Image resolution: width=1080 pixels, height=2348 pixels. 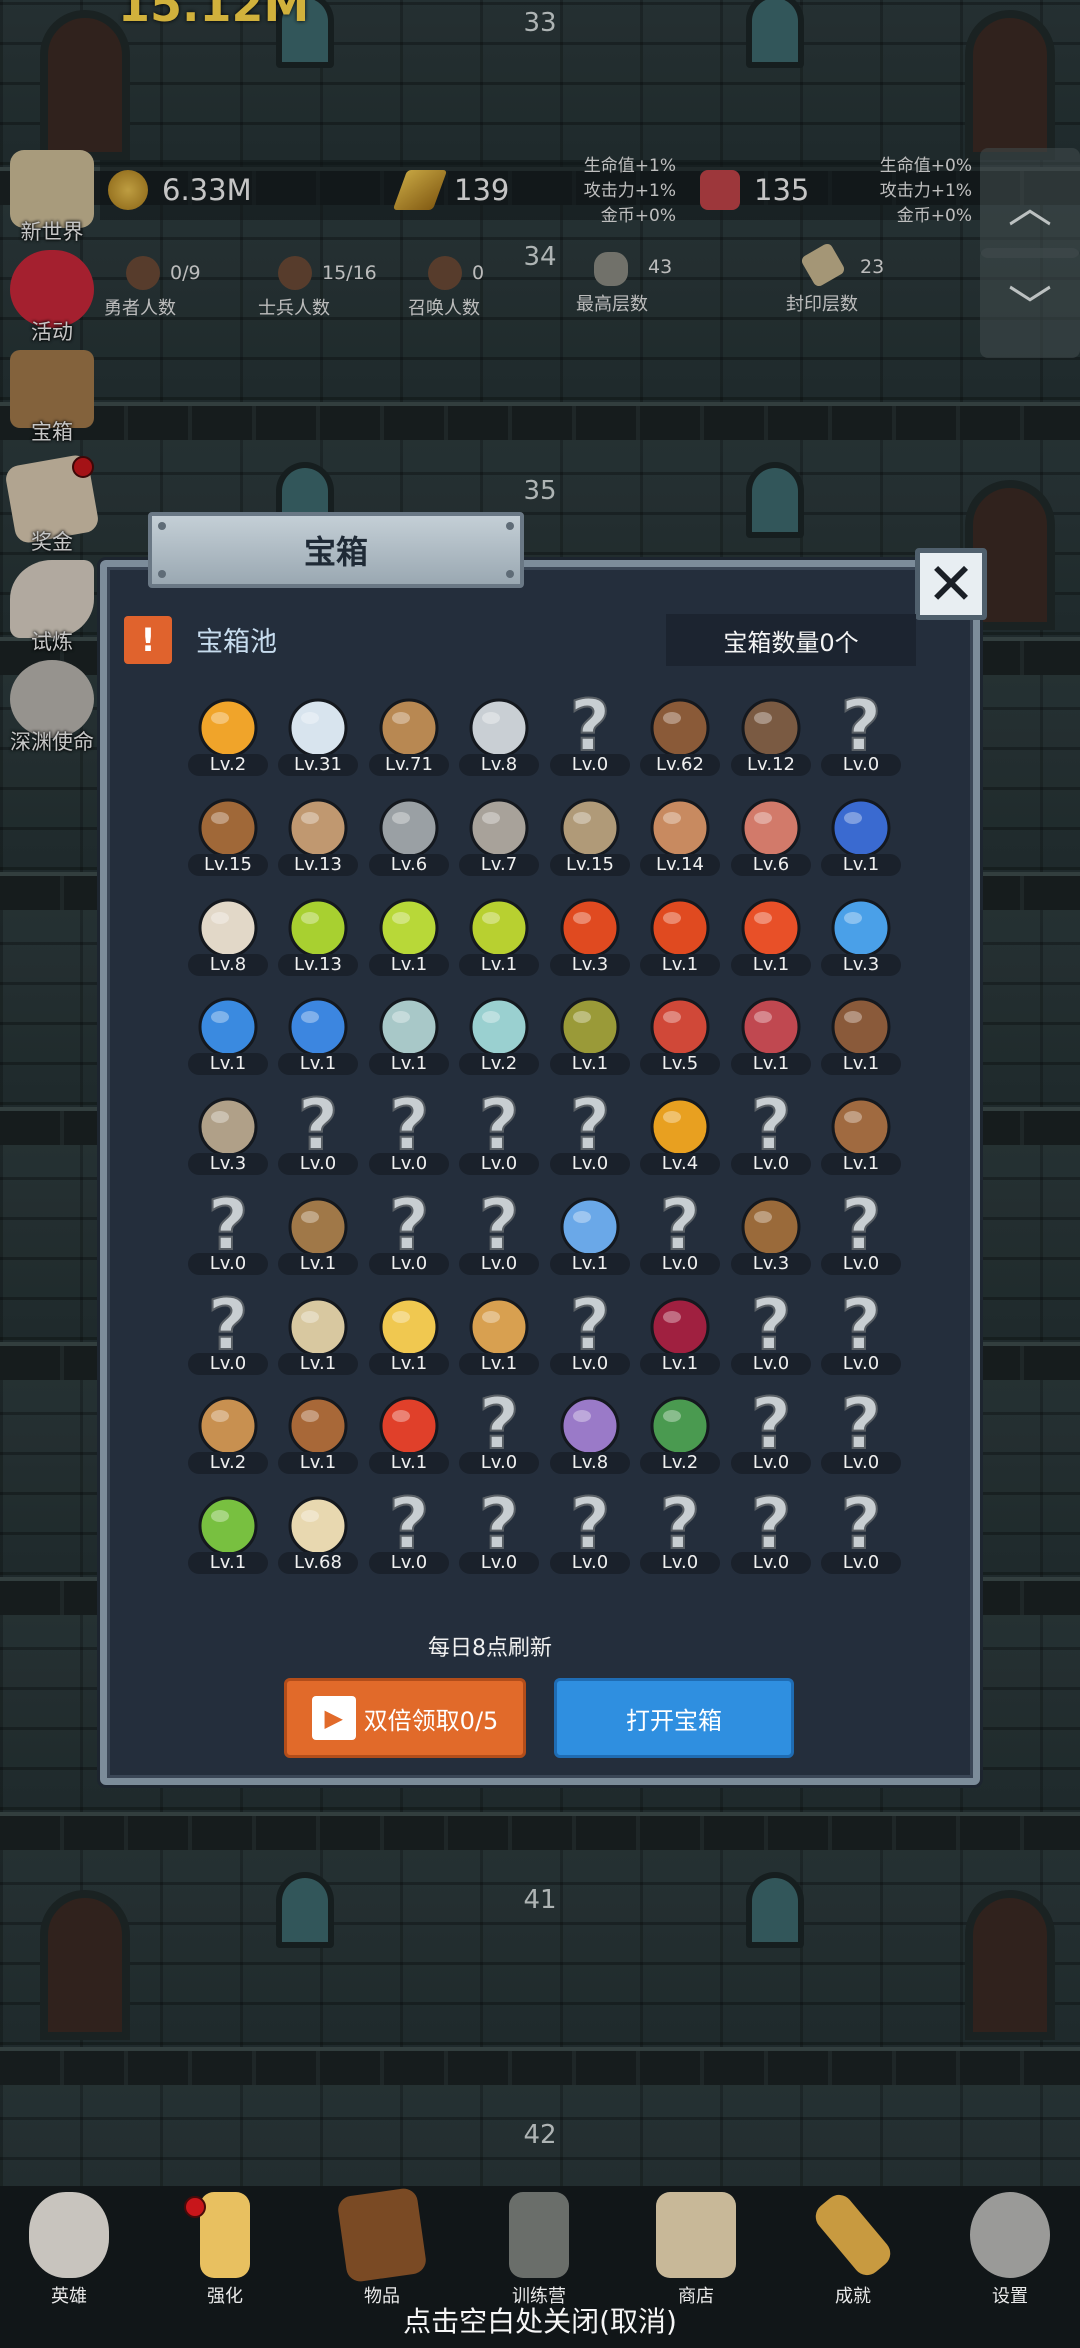 What do you see at coordinates (853, 2250) in the screenshot?
I see `nav-achievements: 成就` at bounding box center [853, 2250].